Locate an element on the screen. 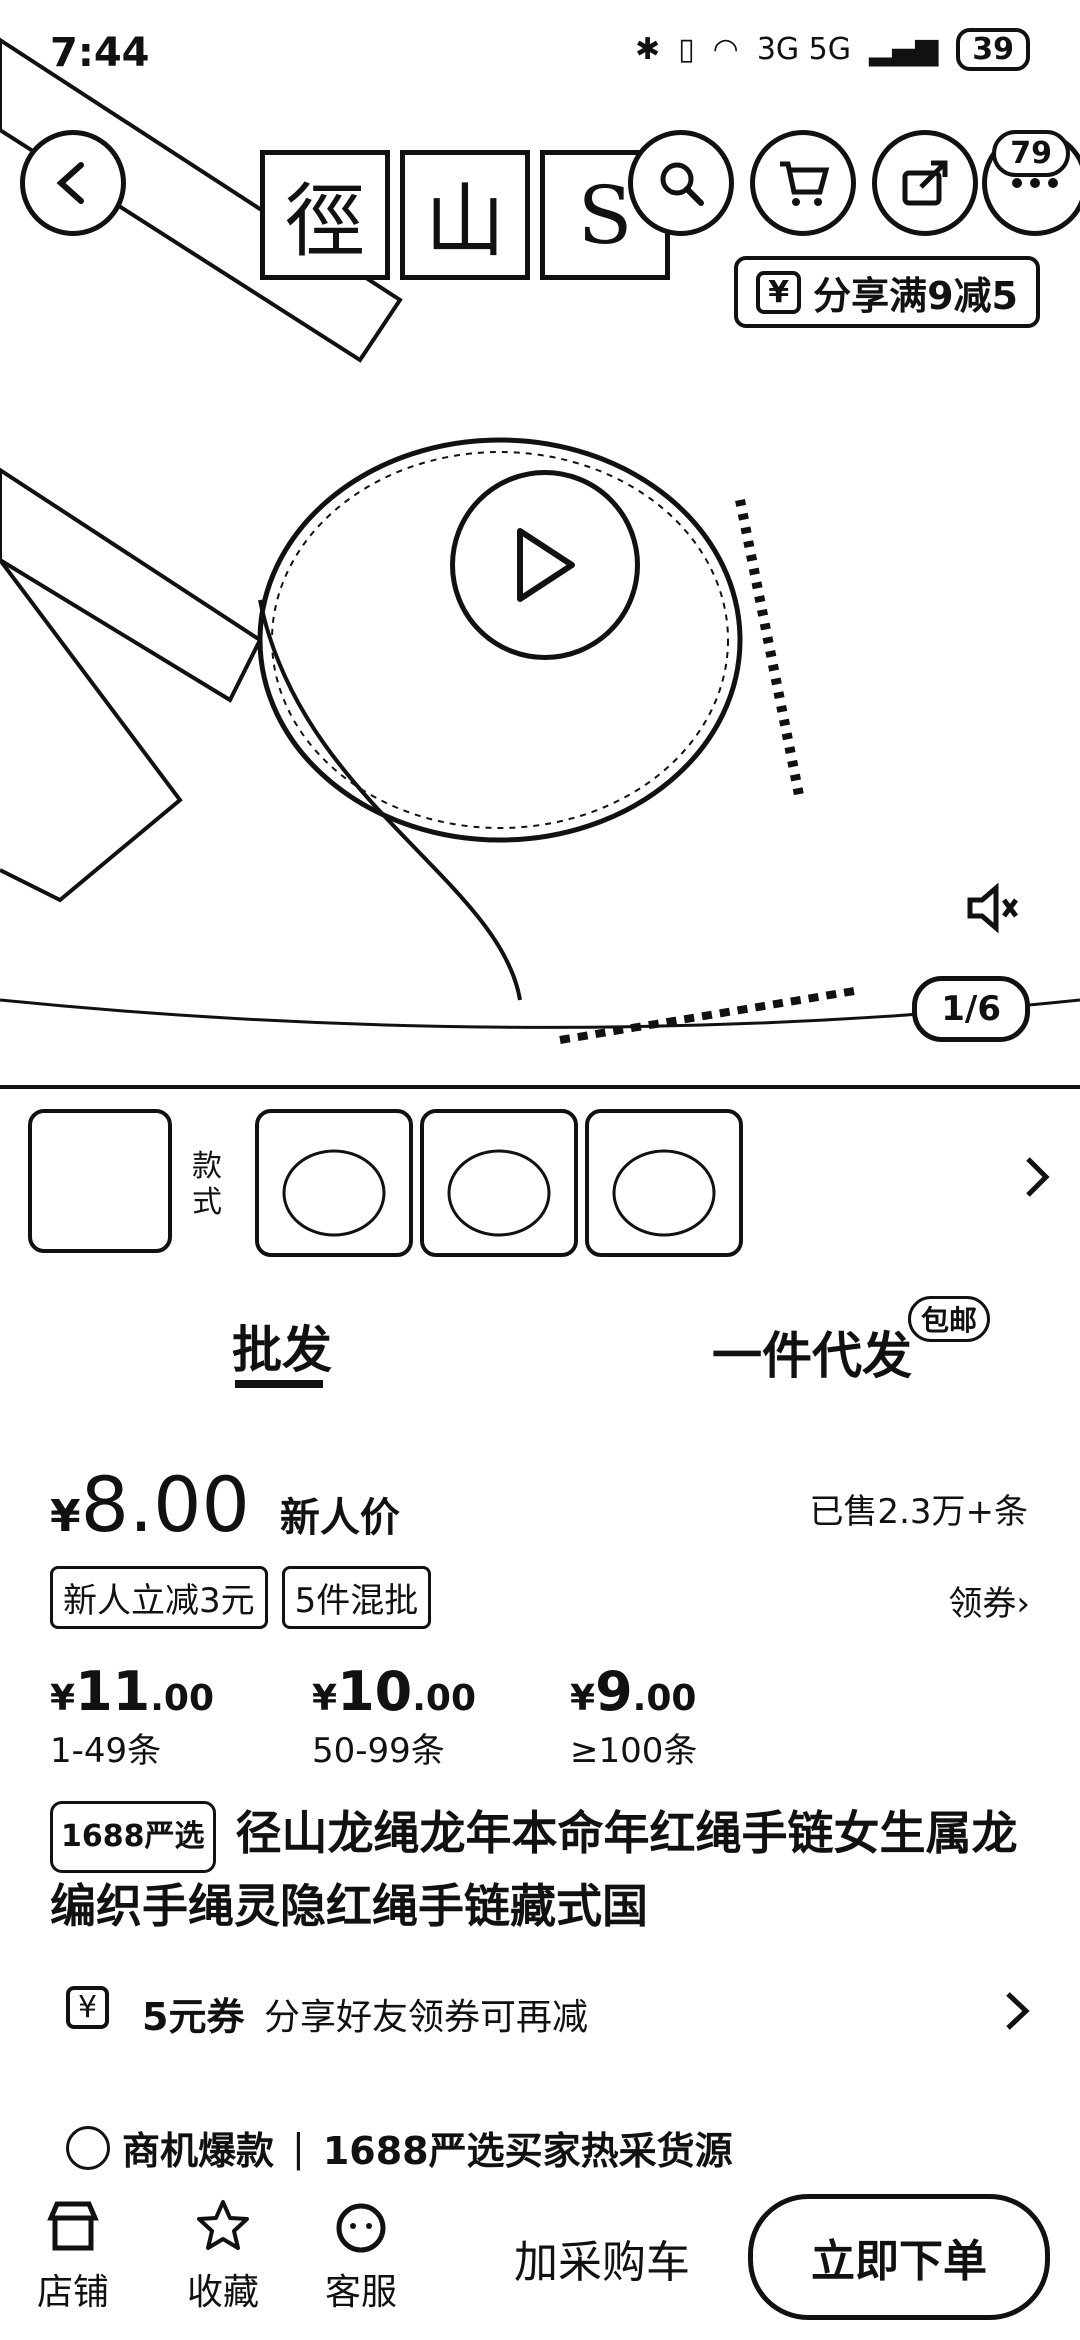 The height and width of the screenshot is (2340, 1080). sold-count: 已售2.3万+条 is located at coordinates (918, 1512).